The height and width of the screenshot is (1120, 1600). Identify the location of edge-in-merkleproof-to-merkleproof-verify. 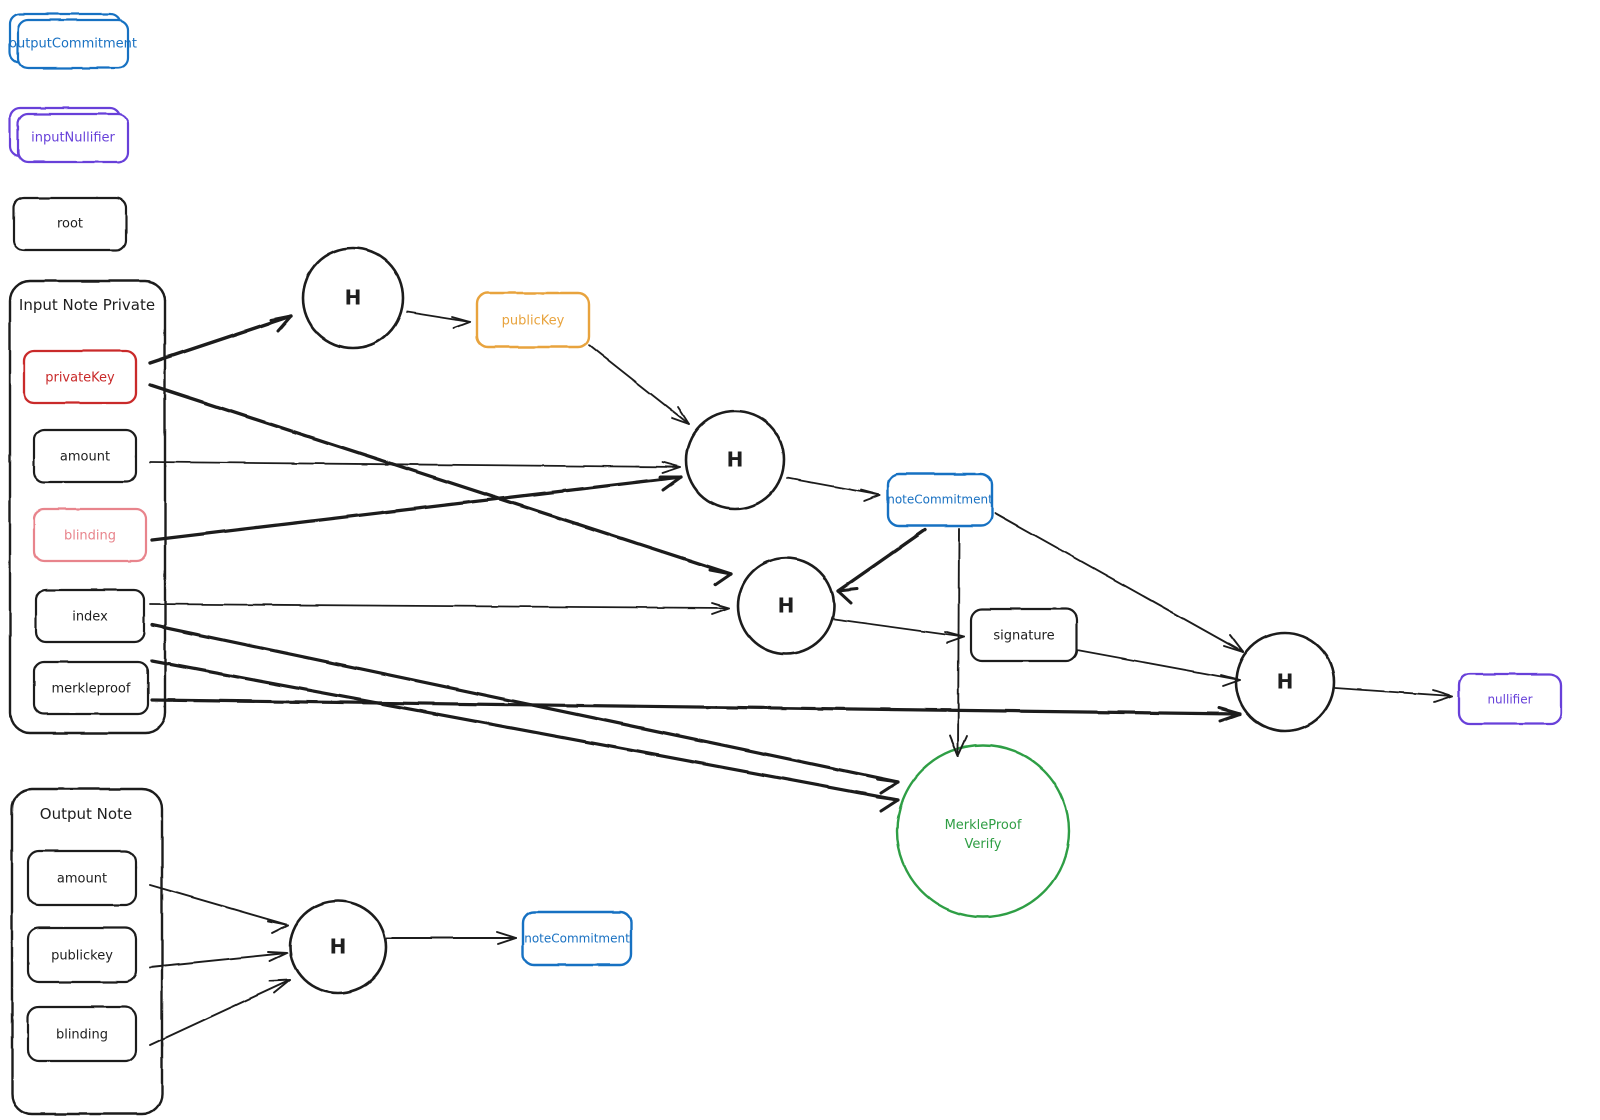
(525, 736).